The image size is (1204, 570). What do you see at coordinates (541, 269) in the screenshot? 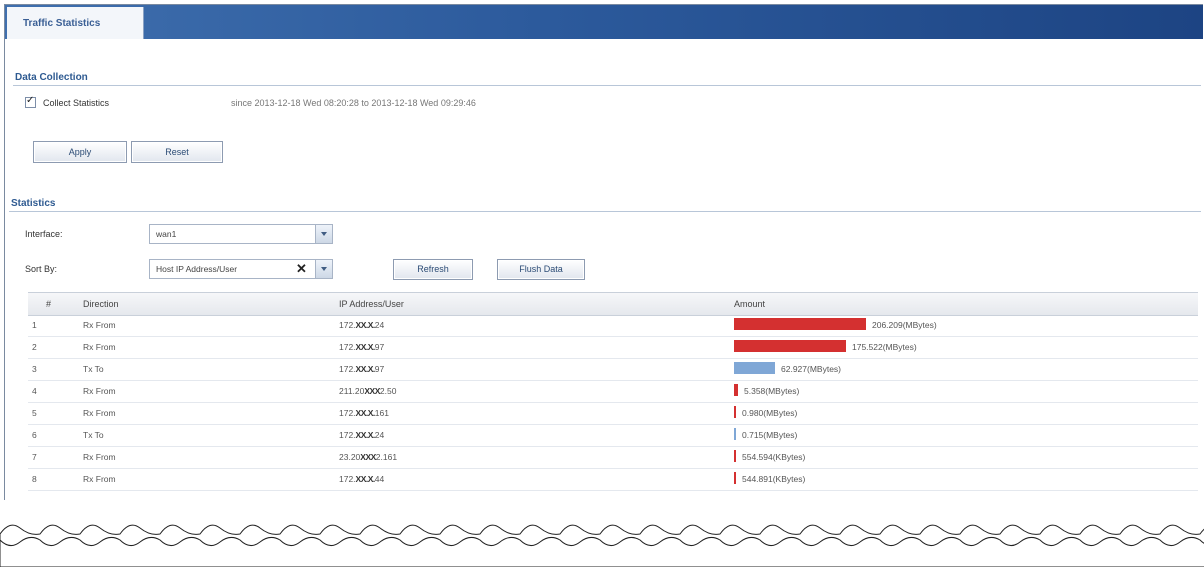
I see `flush-data-button: Flush Data` at bounding box center [541, 269].